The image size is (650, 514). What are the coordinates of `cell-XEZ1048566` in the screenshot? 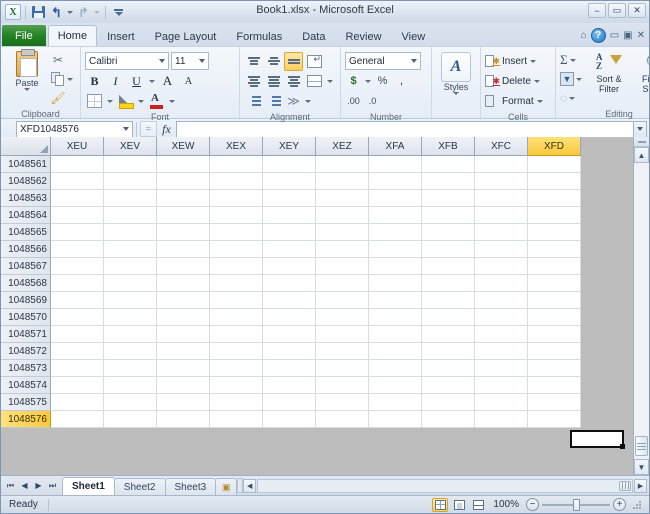 It's located at (342, 334).